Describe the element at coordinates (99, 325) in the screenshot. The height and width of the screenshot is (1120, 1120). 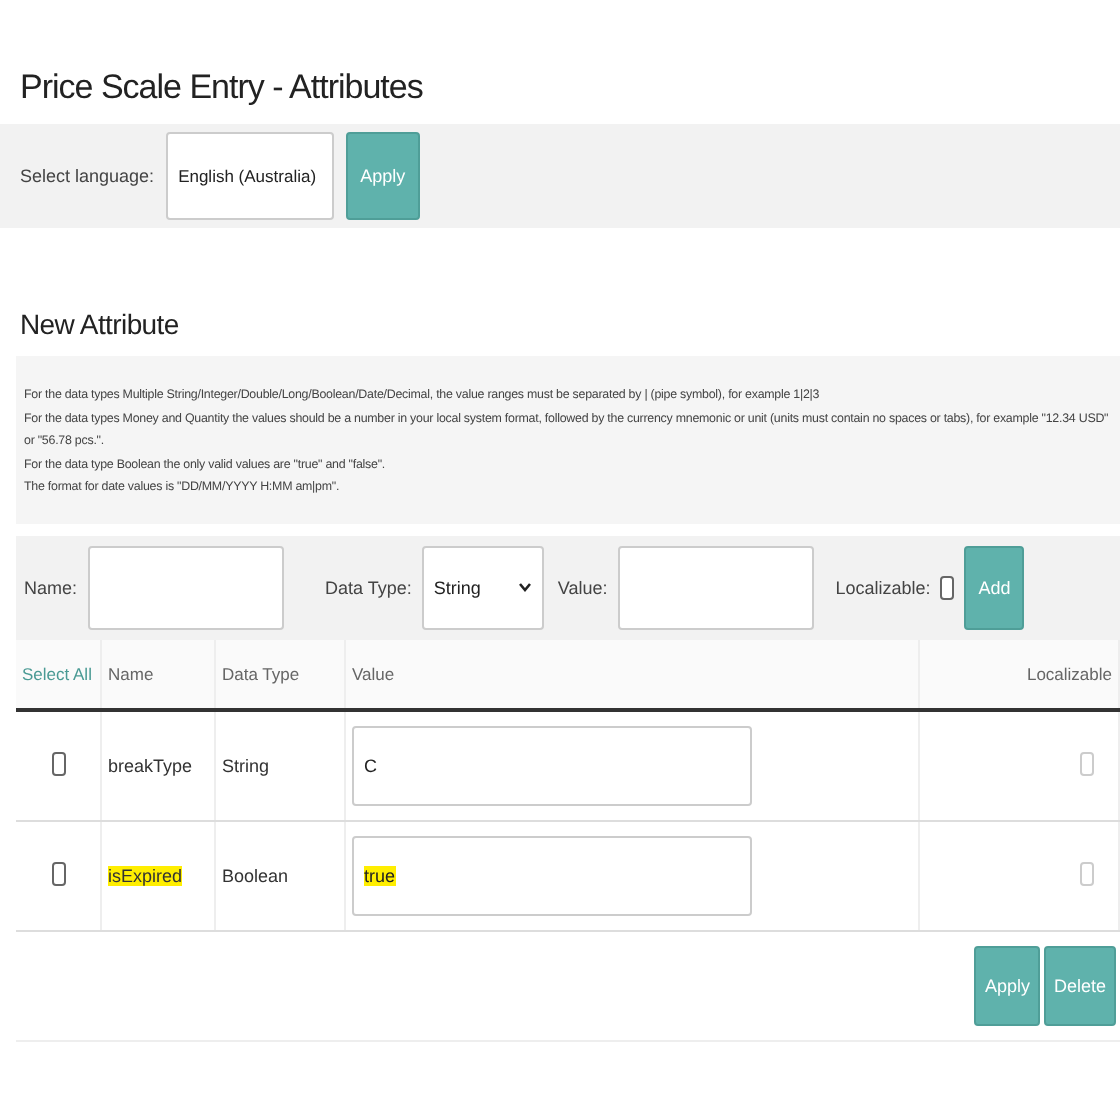
I see `section-title: New Attribute` at that location.